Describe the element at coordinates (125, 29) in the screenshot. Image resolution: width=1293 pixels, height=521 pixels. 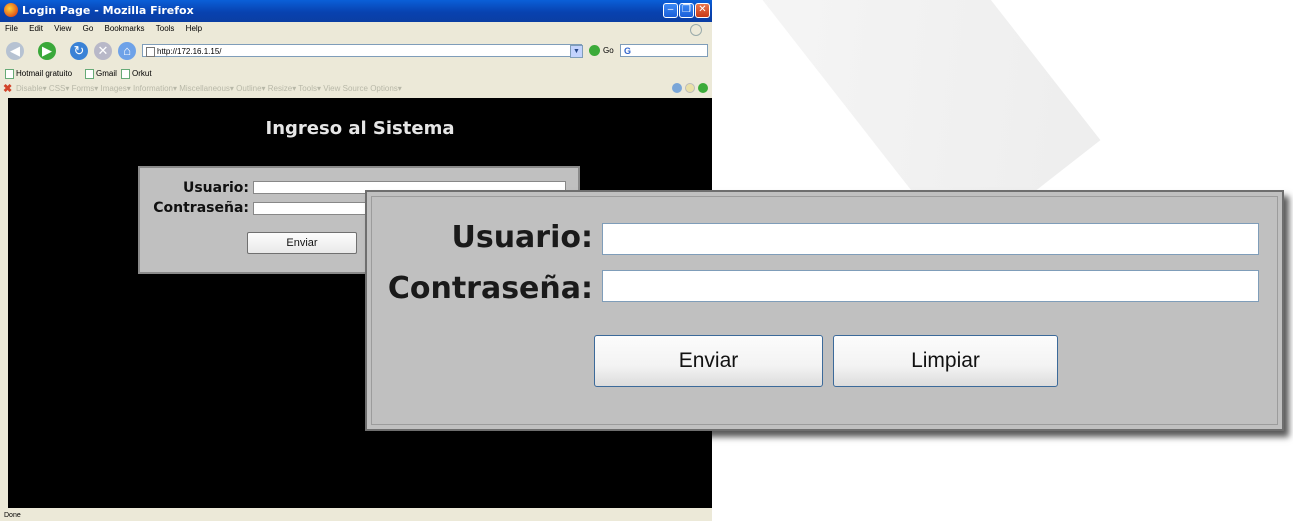
I see `menu-bookmarks: Bookmarks` at that location.